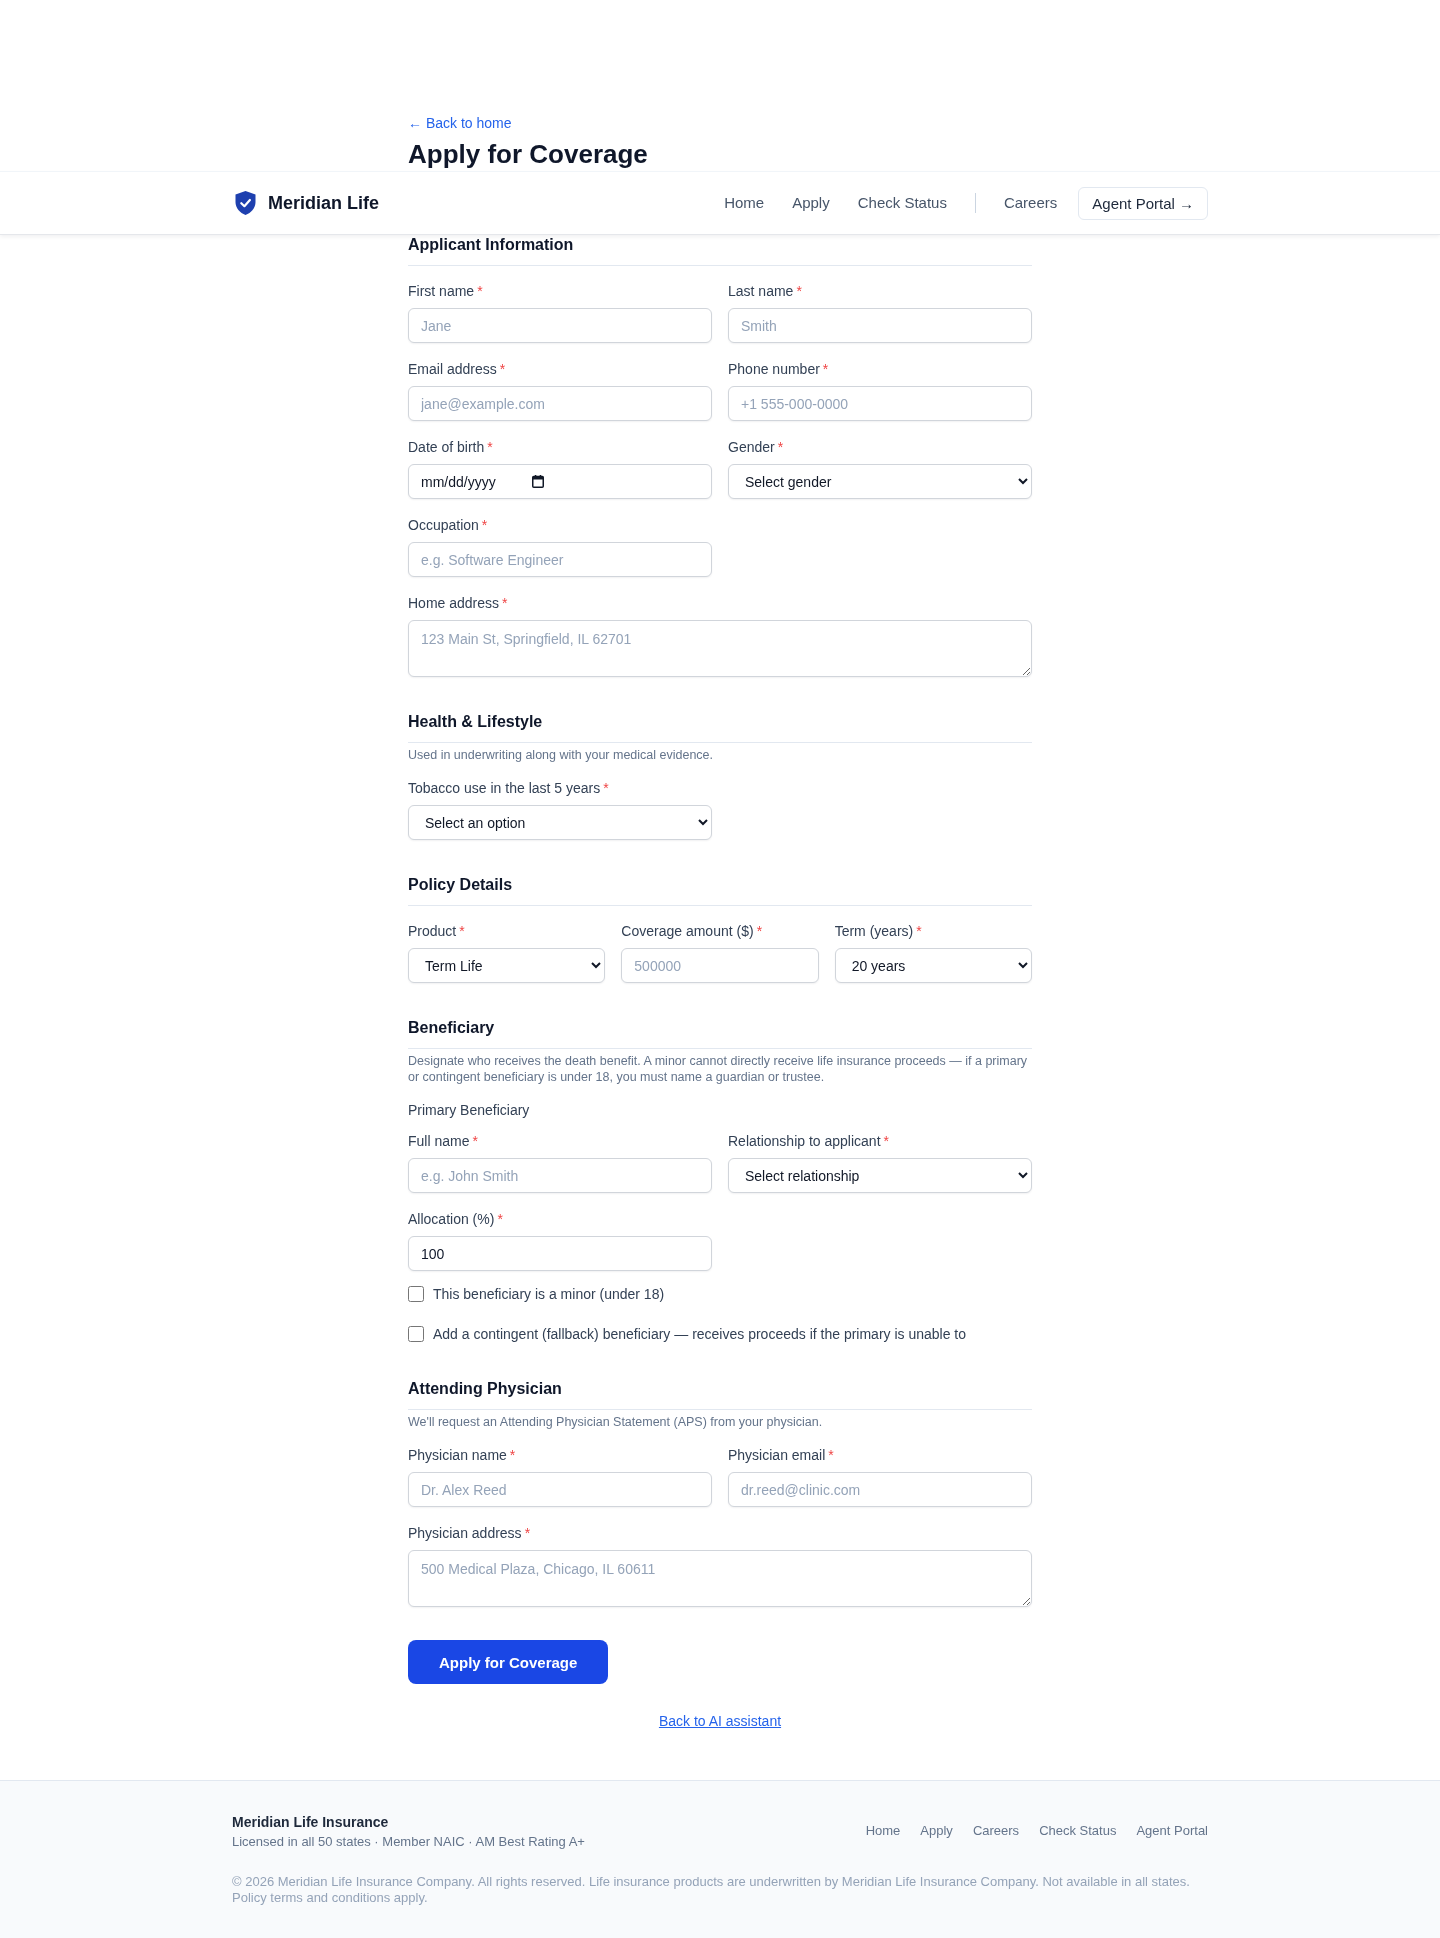 The image size is (1440, 1938). I want to click on text-input: +1 555-000-0000, so click(880, 403).